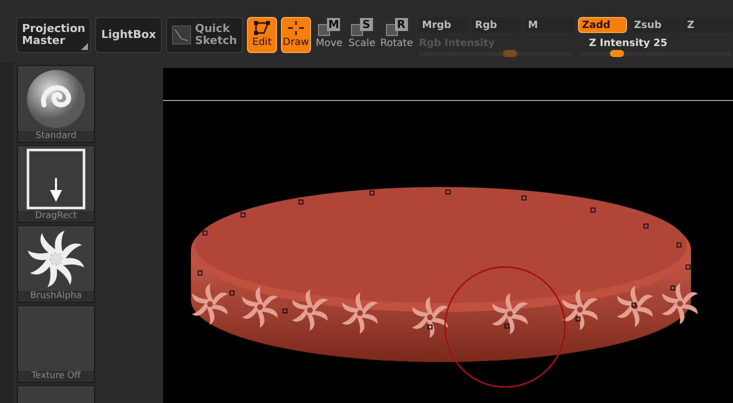 This screenshot has height=403, width=733. Describe the element at coordinates (362, 35) in the screenshot. I see `mode-button: S Scale` at that location.